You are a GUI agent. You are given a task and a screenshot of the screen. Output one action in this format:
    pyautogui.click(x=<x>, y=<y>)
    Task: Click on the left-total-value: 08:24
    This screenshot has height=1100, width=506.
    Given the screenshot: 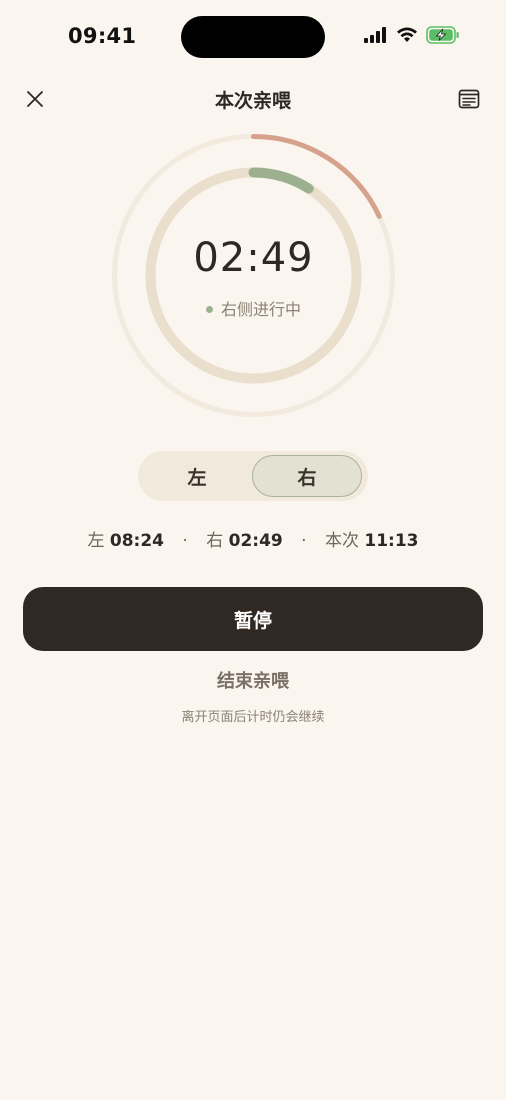 What is the action you would take?
    pyautogui.click(x=137, y=541)
    